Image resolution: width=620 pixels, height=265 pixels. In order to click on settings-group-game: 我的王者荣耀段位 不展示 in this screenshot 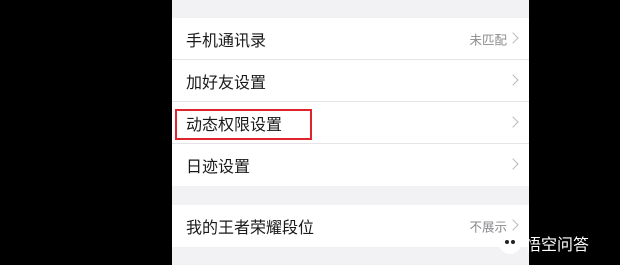, I will do `click(350, 226)`.